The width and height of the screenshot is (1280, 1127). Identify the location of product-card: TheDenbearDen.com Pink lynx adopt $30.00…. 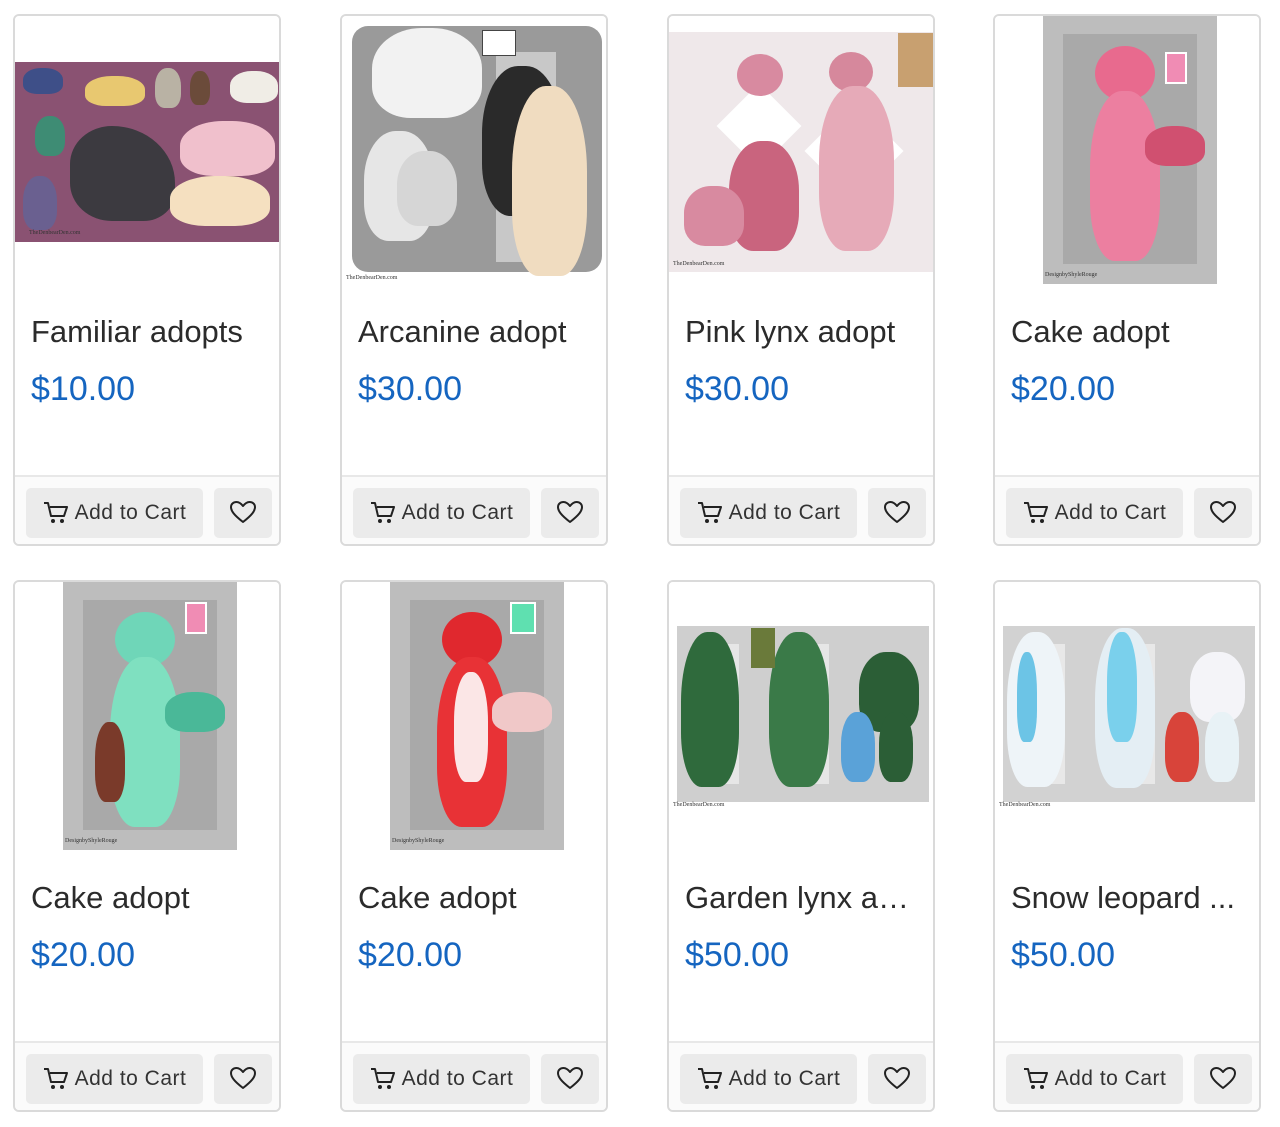
(801, 280).